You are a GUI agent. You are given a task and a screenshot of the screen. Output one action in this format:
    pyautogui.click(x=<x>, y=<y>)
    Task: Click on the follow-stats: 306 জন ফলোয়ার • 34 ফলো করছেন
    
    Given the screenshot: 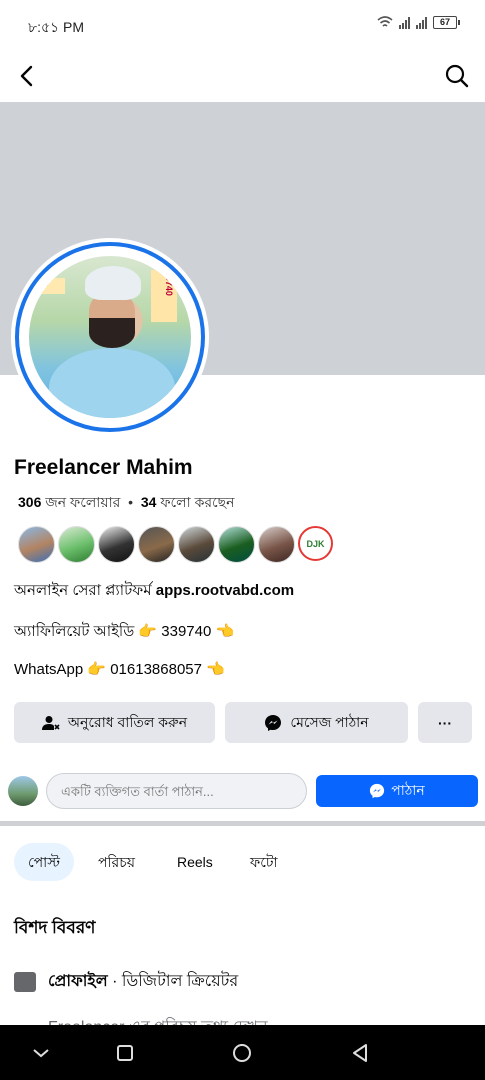 What is the action you would take?
    pyautogui.click(x=126, y=503)
    